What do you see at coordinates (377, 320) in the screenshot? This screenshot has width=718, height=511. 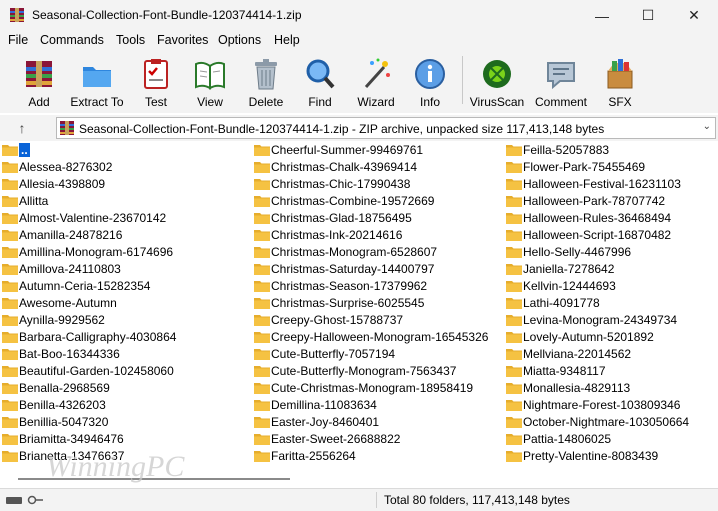 I see `folder-row: Creepy-Ghost-15788737` at bounding box center [377, 320].